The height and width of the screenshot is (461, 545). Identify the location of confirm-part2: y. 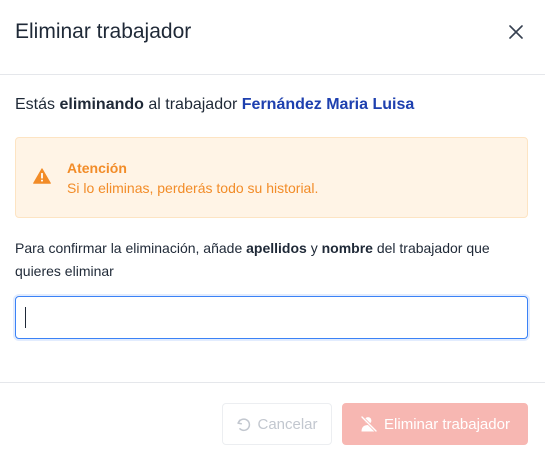
(314, 248).